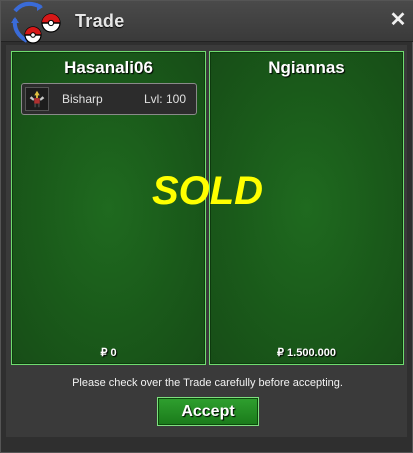 This screenshot has width=413, height=453. I want to click on pokemon-slot: Bisharp Lvl: 100, so click(109, 99).